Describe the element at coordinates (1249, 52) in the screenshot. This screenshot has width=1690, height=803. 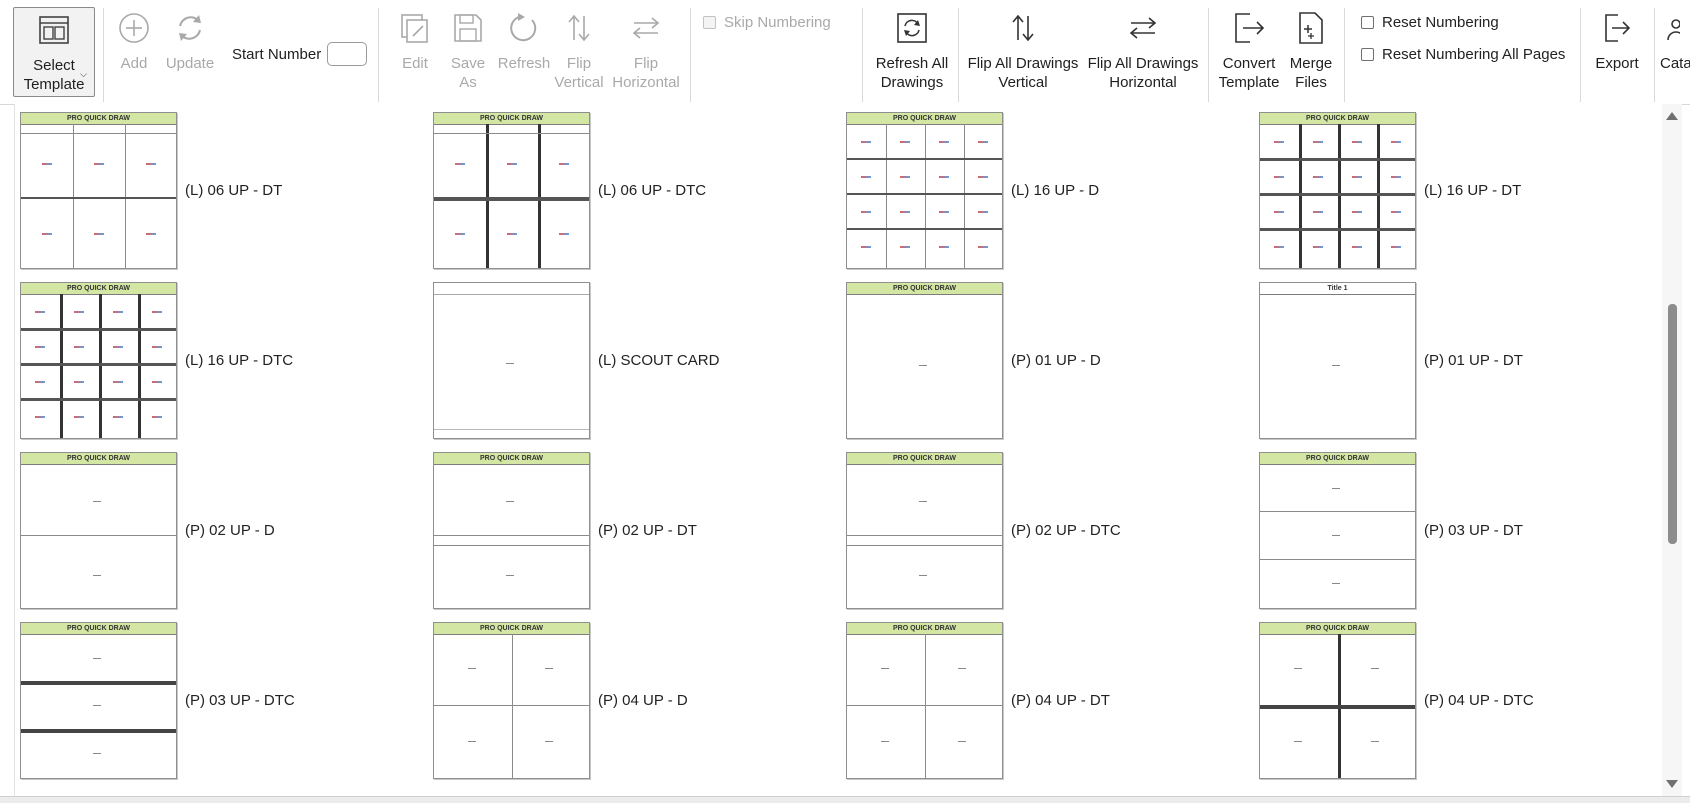
I see `convert-template-button: Convert Template` at that location.